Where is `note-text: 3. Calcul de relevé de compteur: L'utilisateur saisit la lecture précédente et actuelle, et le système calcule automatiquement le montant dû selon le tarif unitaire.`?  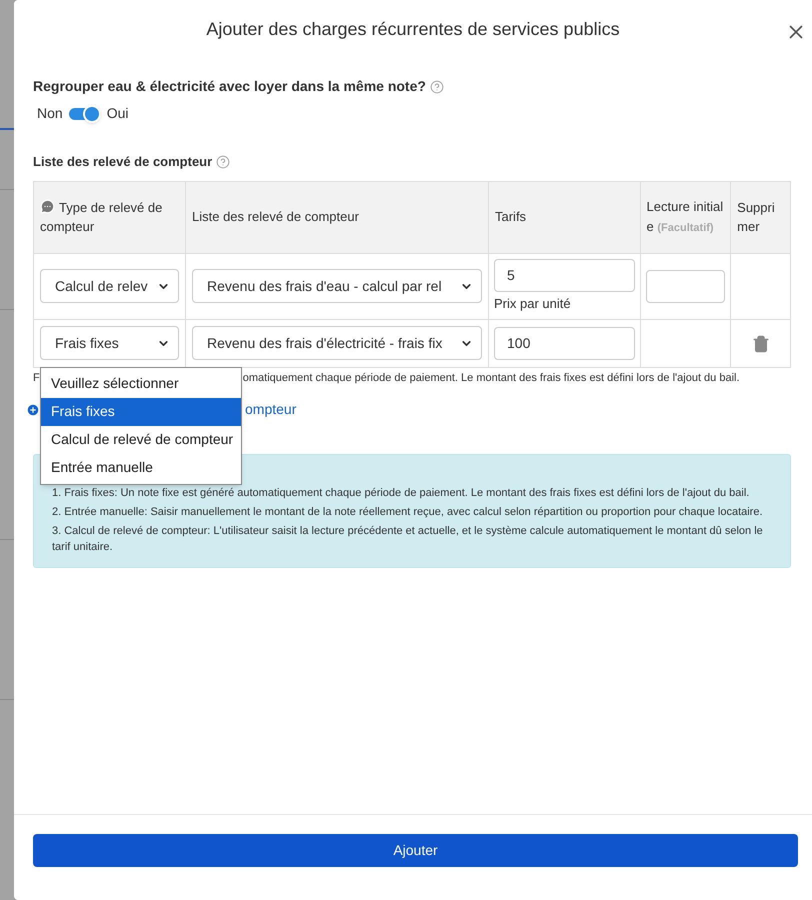 note-text: 3. Calcul de relevé de compteur: L'utilisateur saisit la lecture précédente et actuelle, et le système calcule automatiquement le montant dû selon le tarif unitaire. is located at coordinates (408, 539).